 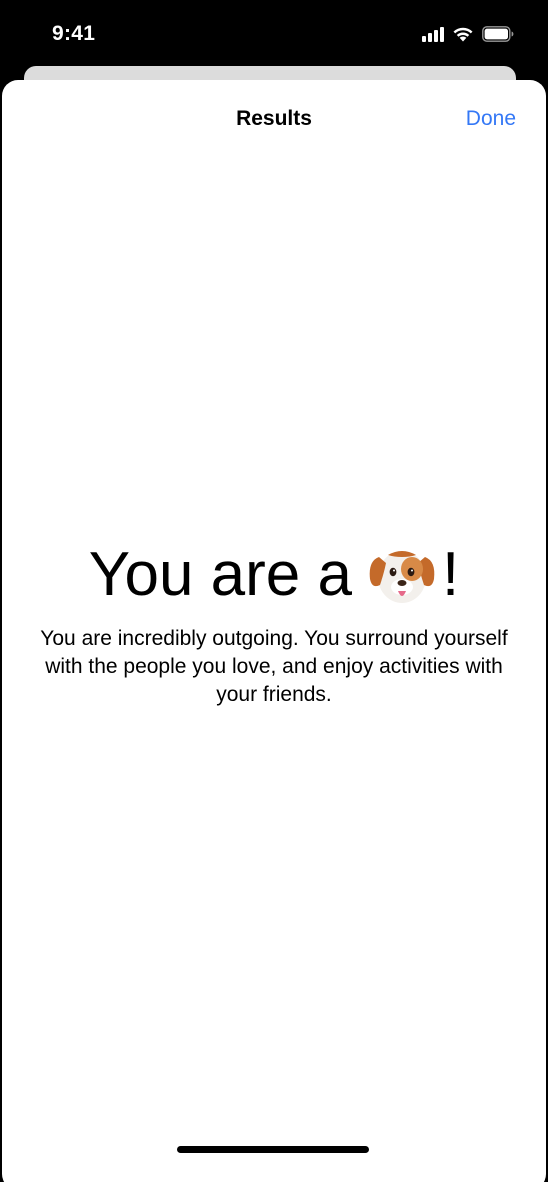 What do you see at coordinates (74, 33) in the screenshot?
I see `status-time: 9:41` at bounding box center [74, 33].